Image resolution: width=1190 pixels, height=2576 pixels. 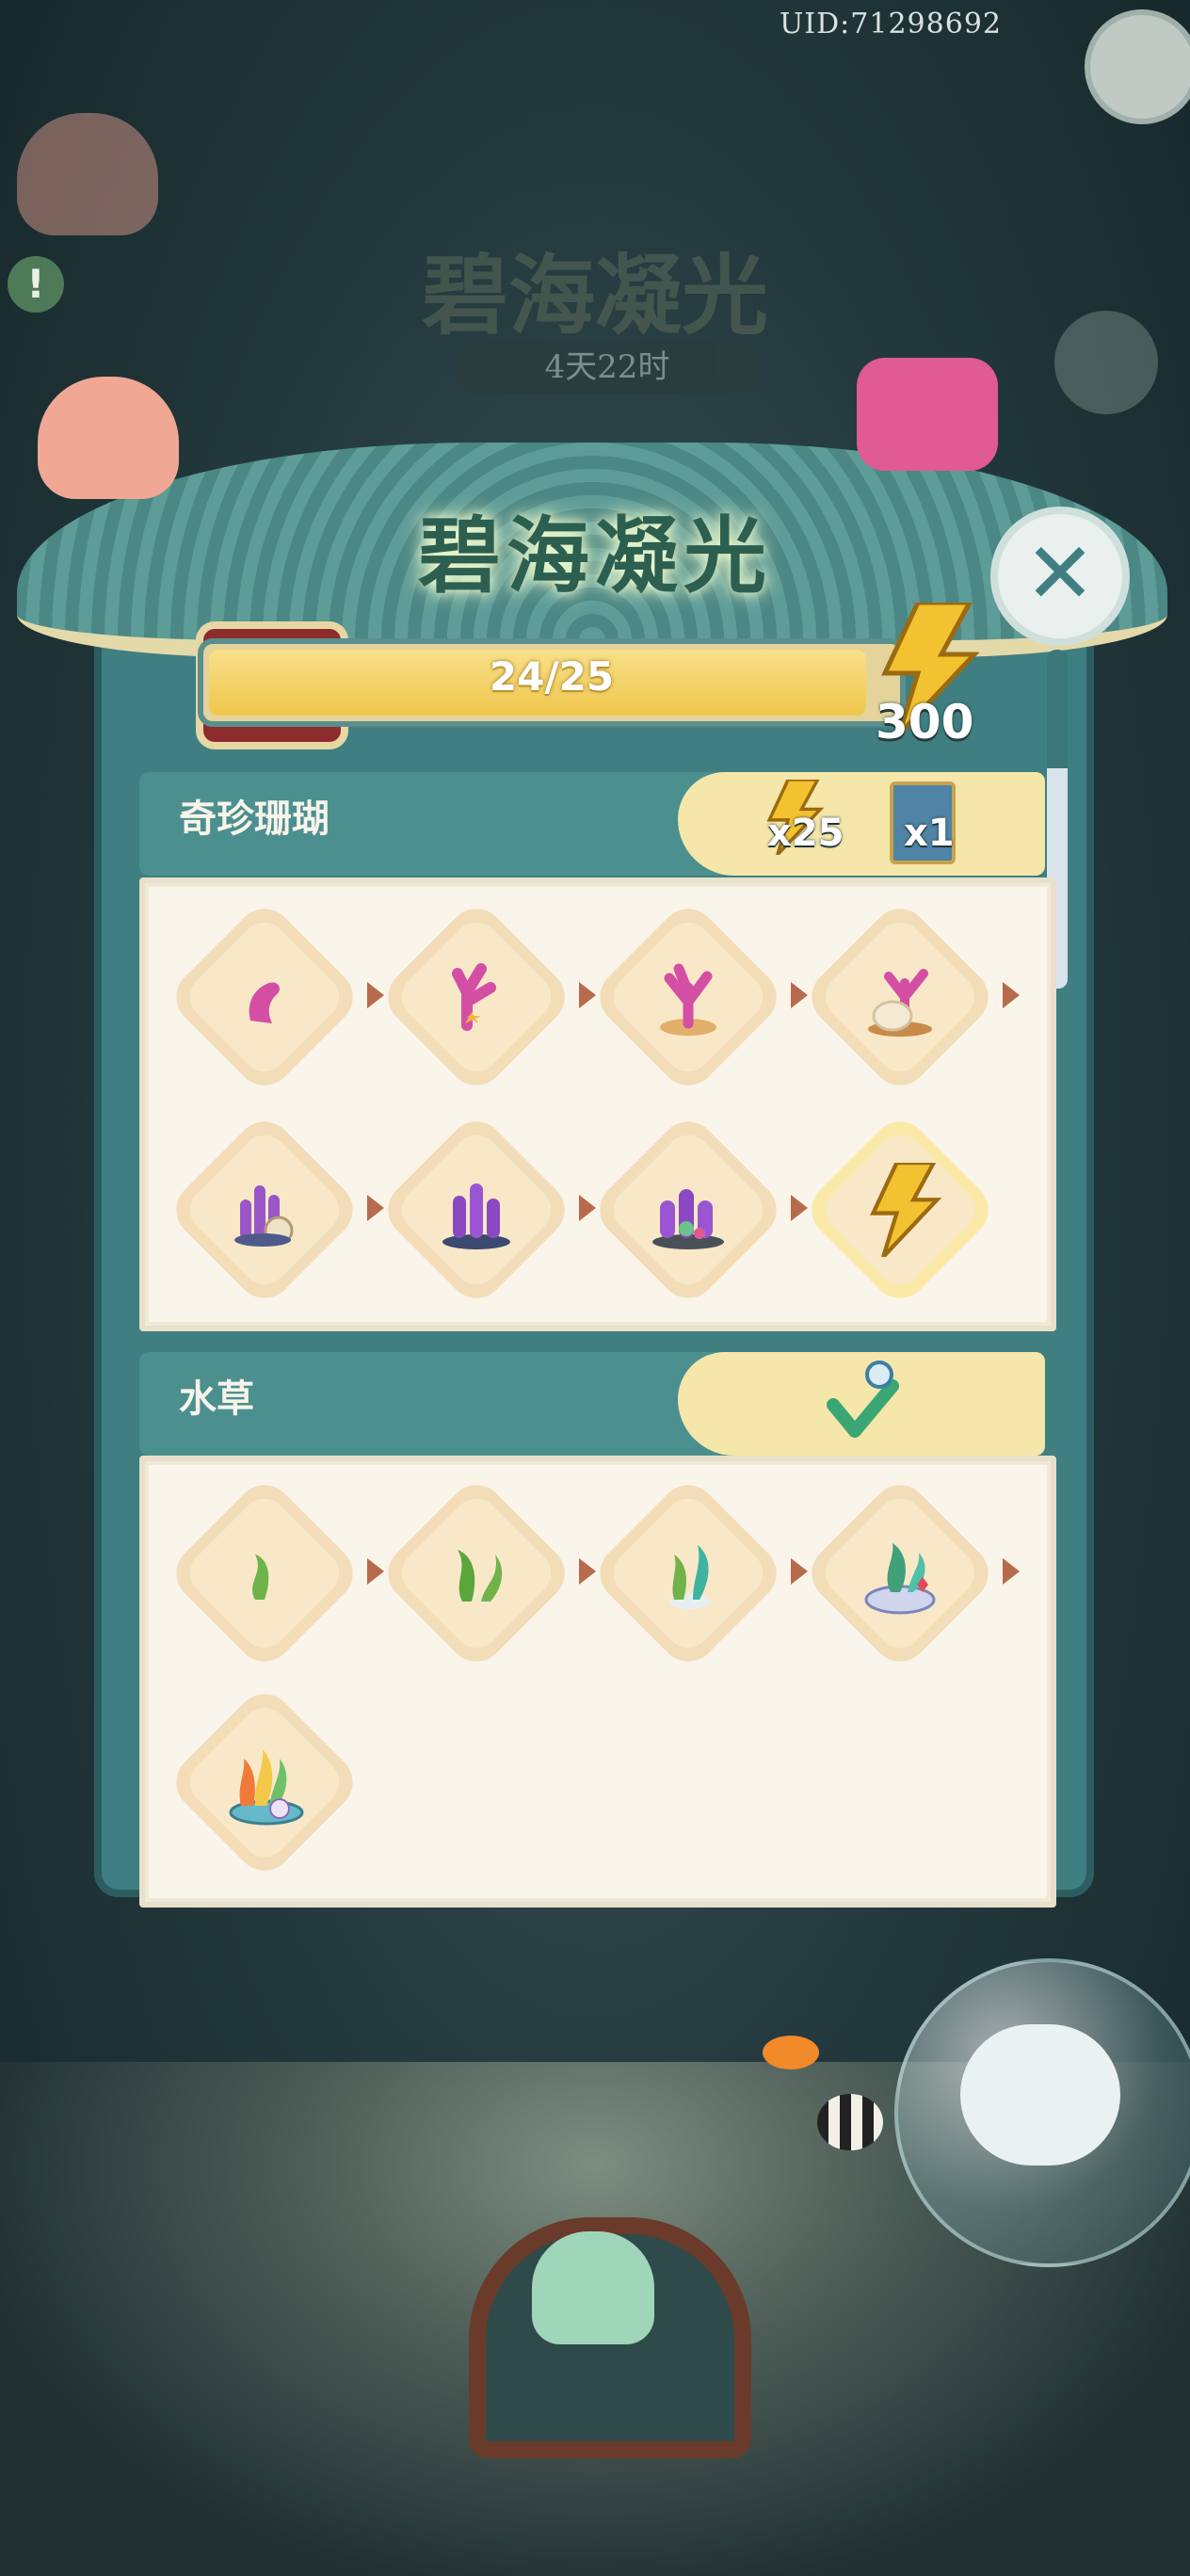 What do you see at coordinates (927, 414) in the screenshot?
I see `coral-decoration` at bounding box center [927, 414].